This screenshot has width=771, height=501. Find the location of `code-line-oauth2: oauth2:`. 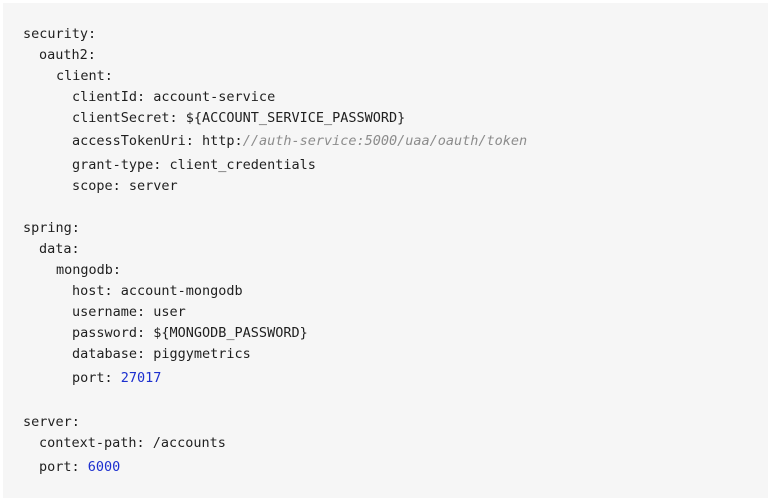

code-line-oauth2: oauth2: is located at coordinates (67, 55).